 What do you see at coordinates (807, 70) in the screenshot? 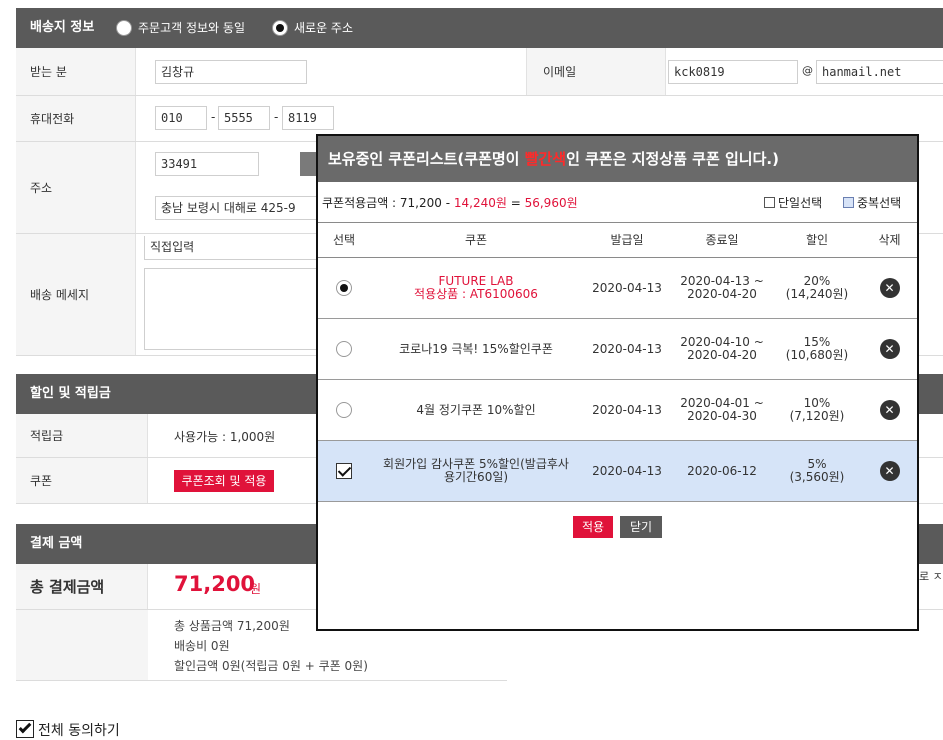
I see `email-at-sign: @` at bounding box center [807, 70].